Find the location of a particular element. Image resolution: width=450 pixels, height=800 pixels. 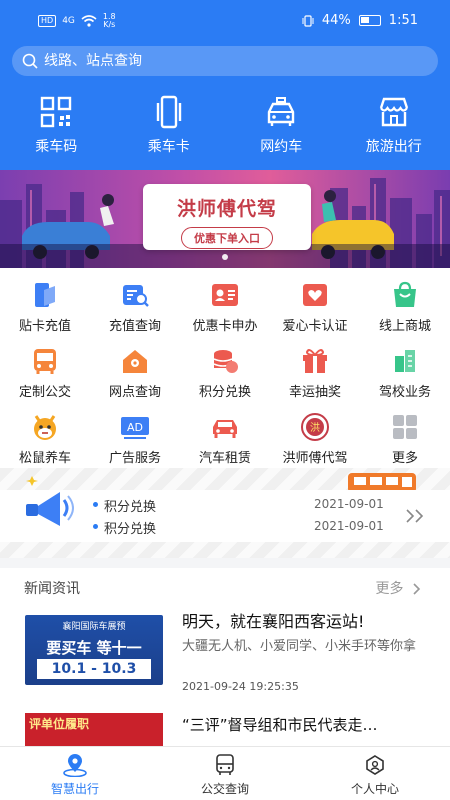

top-nav-ride-code: 乘车码 is located at coordinates (56, 125).